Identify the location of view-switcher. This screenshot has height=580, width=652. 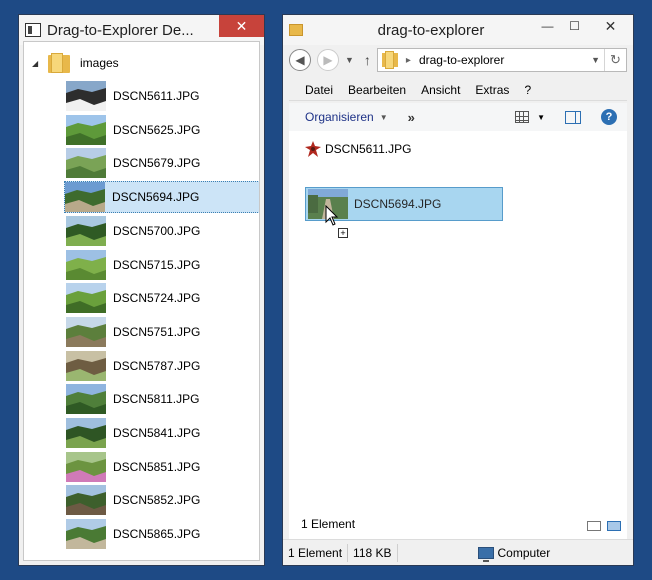
(604, 526).